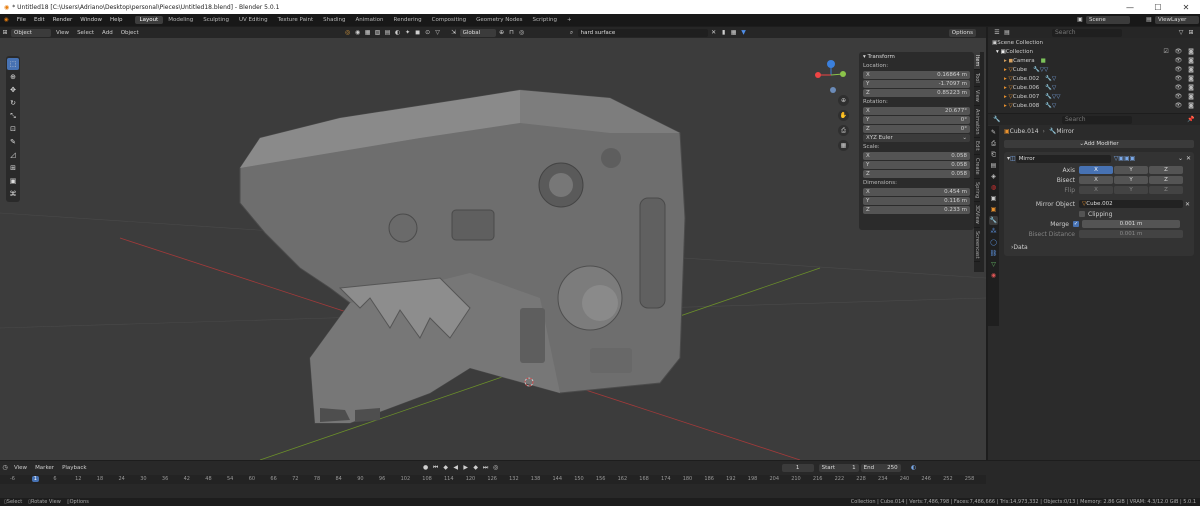 The image size is (1200, 506). I want to click on transform-icon: ⊡, so click(13, 129).